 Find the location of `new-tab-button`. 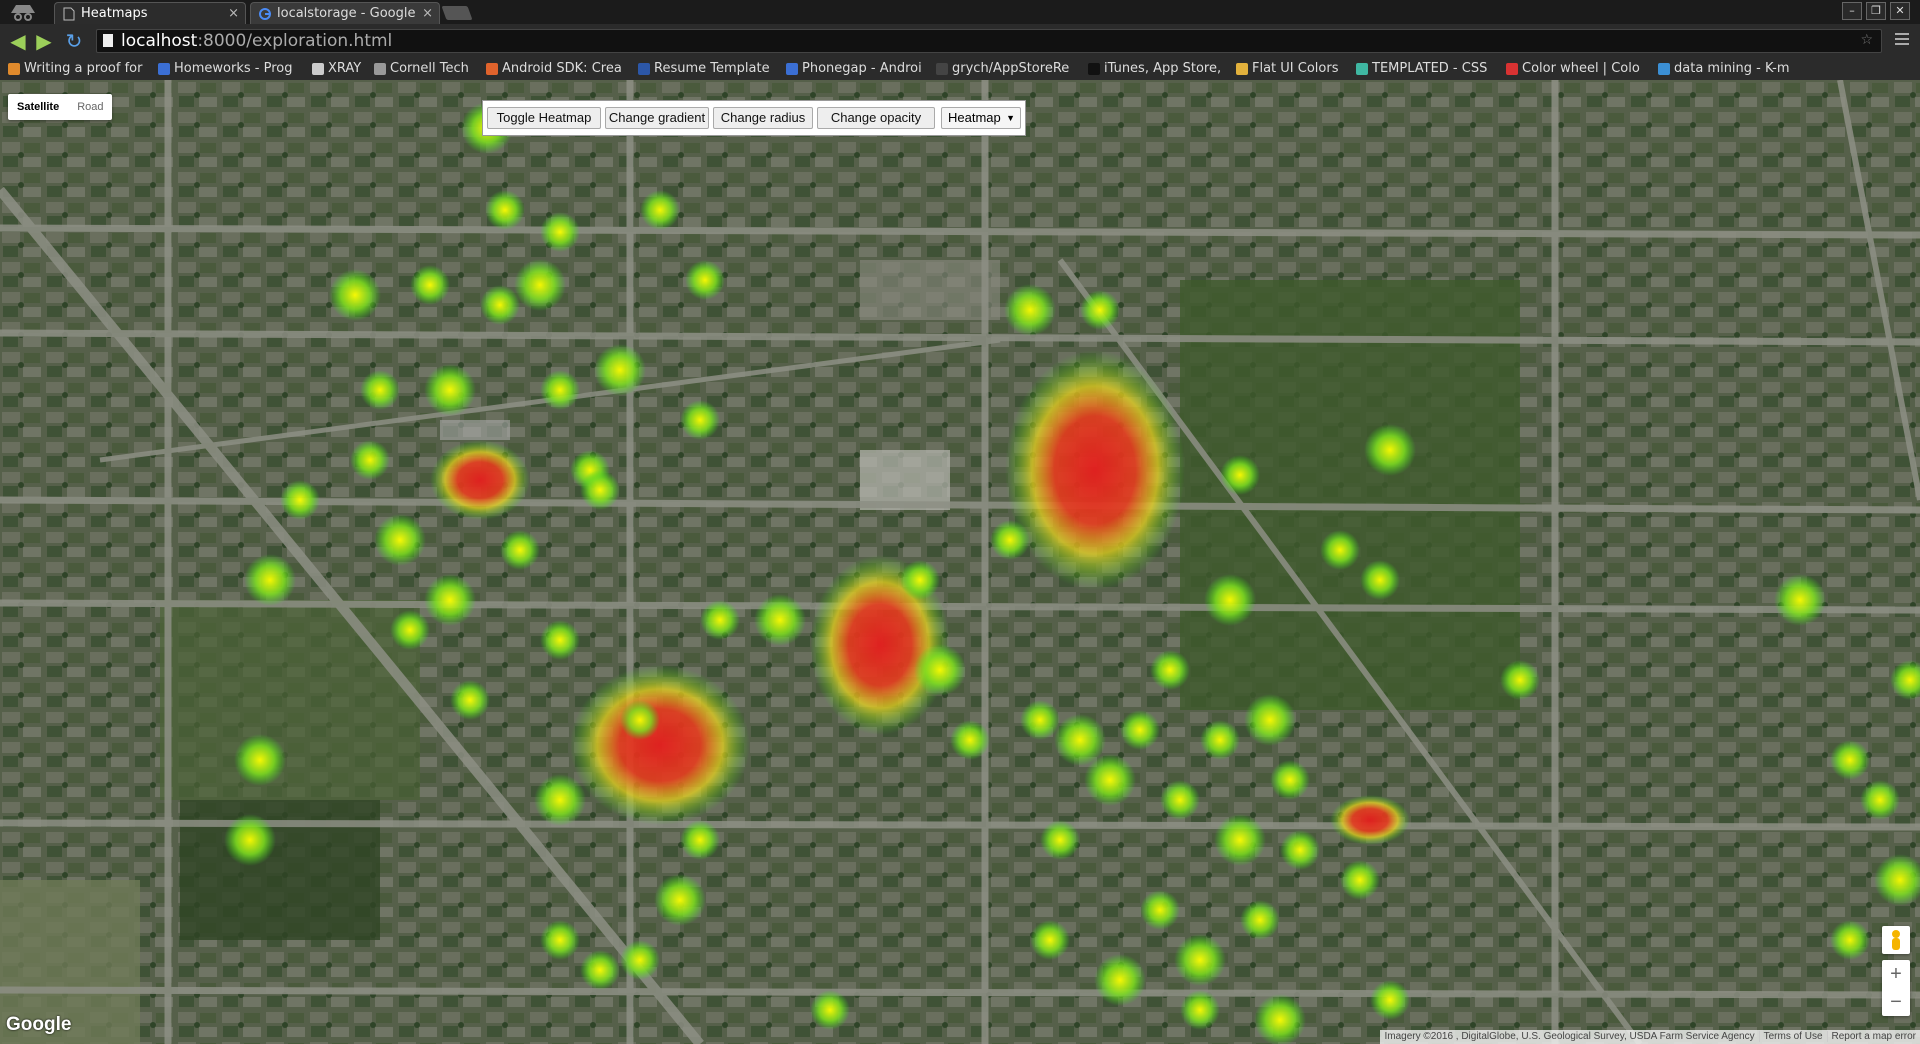

new-tab-button is located at coordinates (457, 13).